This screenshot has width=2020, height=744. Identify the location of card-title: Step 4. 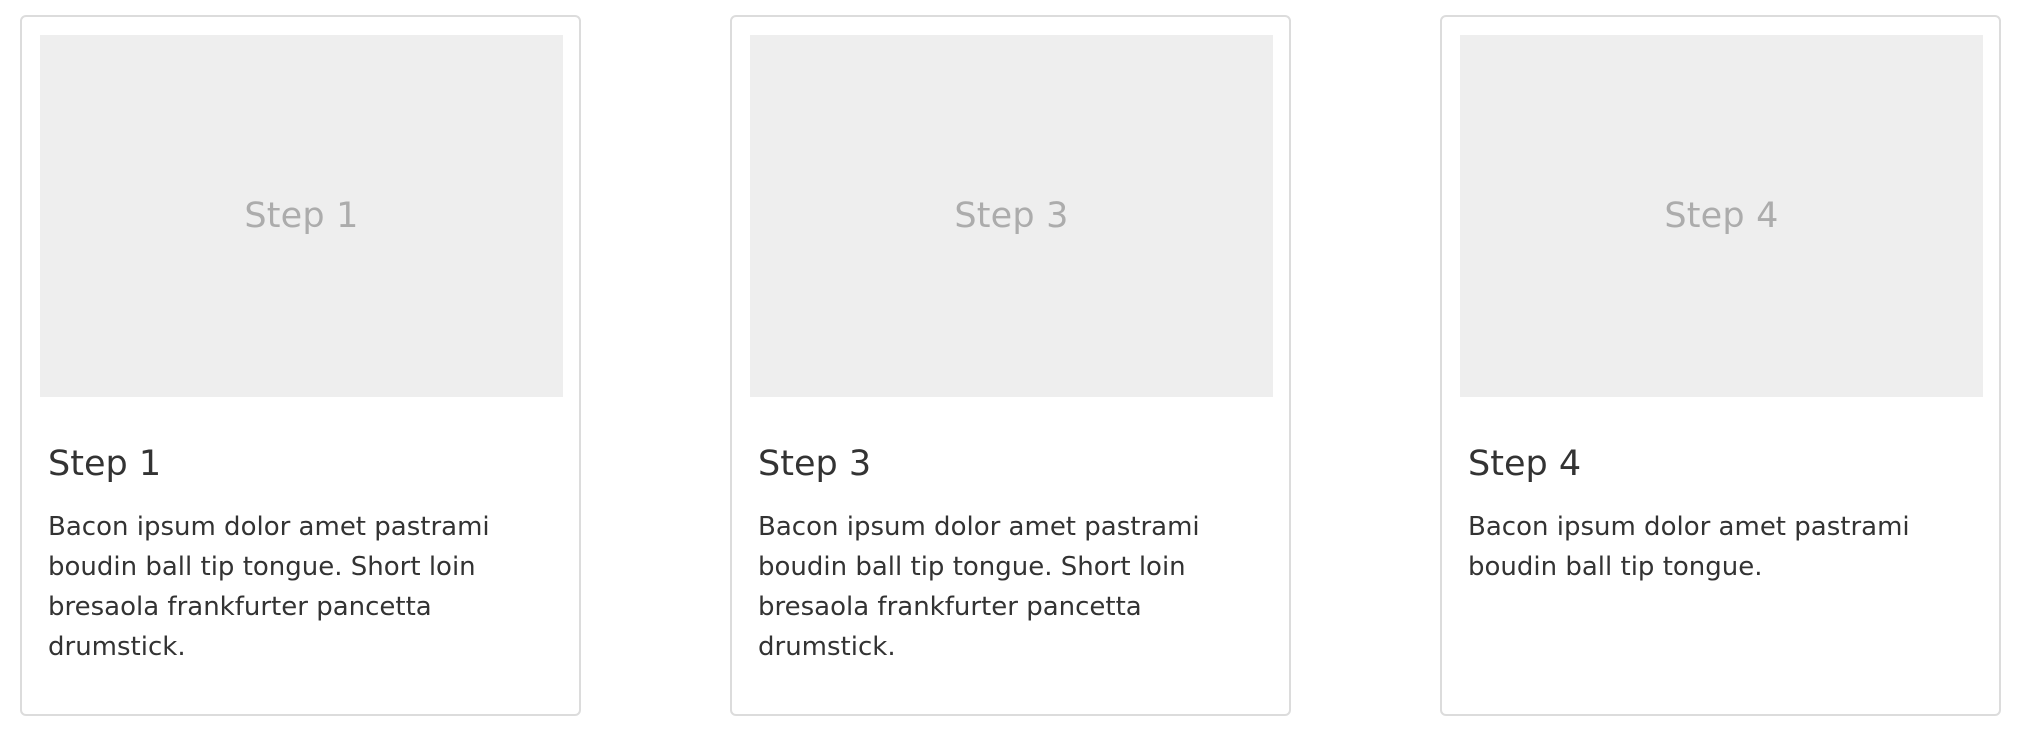
(1525, 464).